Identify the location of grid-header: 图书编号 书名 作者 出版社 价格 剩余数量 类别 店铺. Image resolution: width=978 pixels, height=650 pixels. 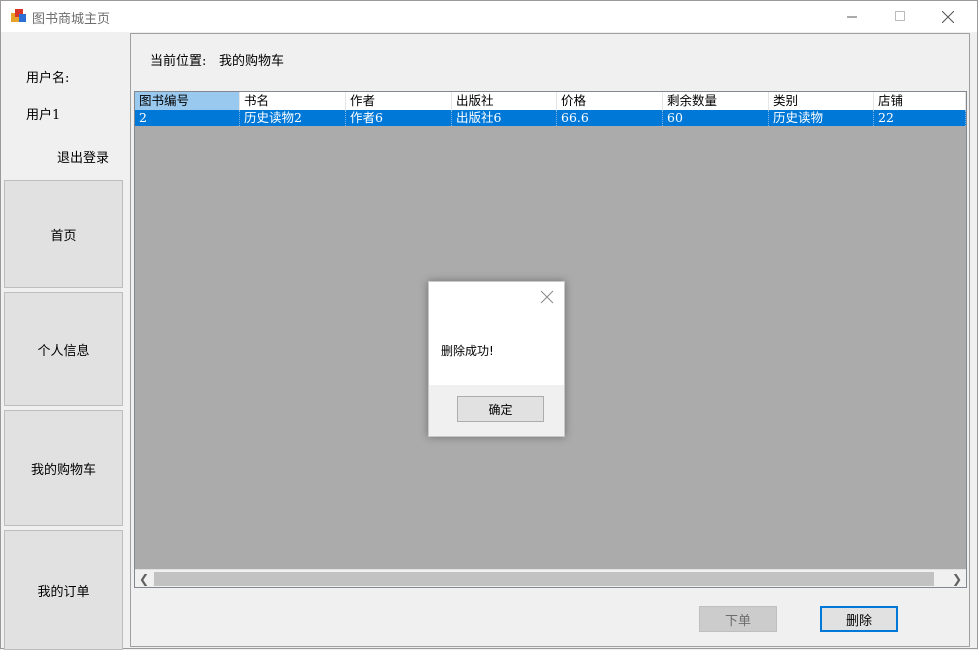
(550, 101).